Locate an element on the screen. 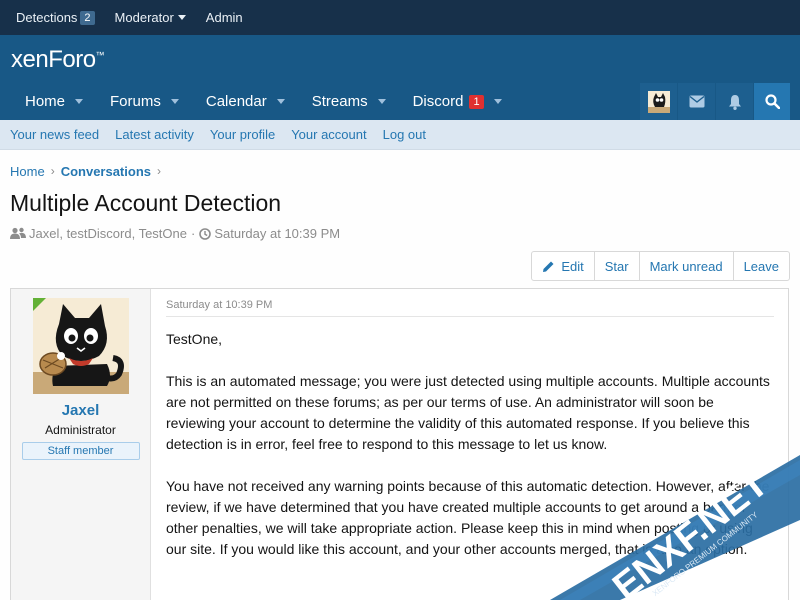  nav-tab-discord: Discord 1 is located at coordinates (446, 101).